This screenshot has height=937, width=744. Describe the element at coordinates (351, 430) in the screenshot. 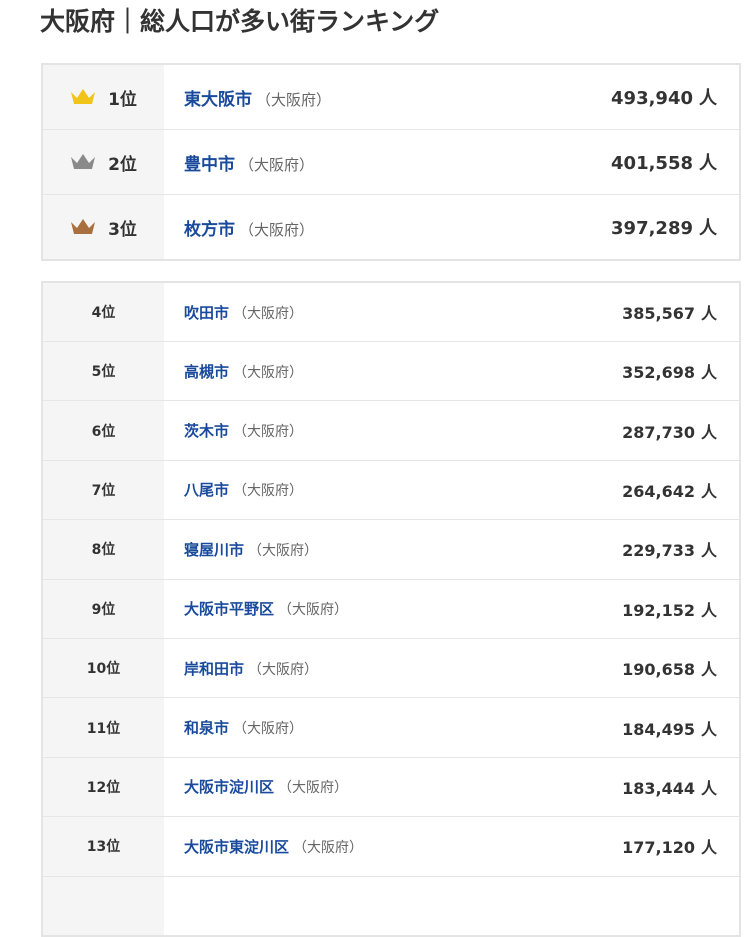

I see `city-cell: 茨木市 （大阪府）` at that location.